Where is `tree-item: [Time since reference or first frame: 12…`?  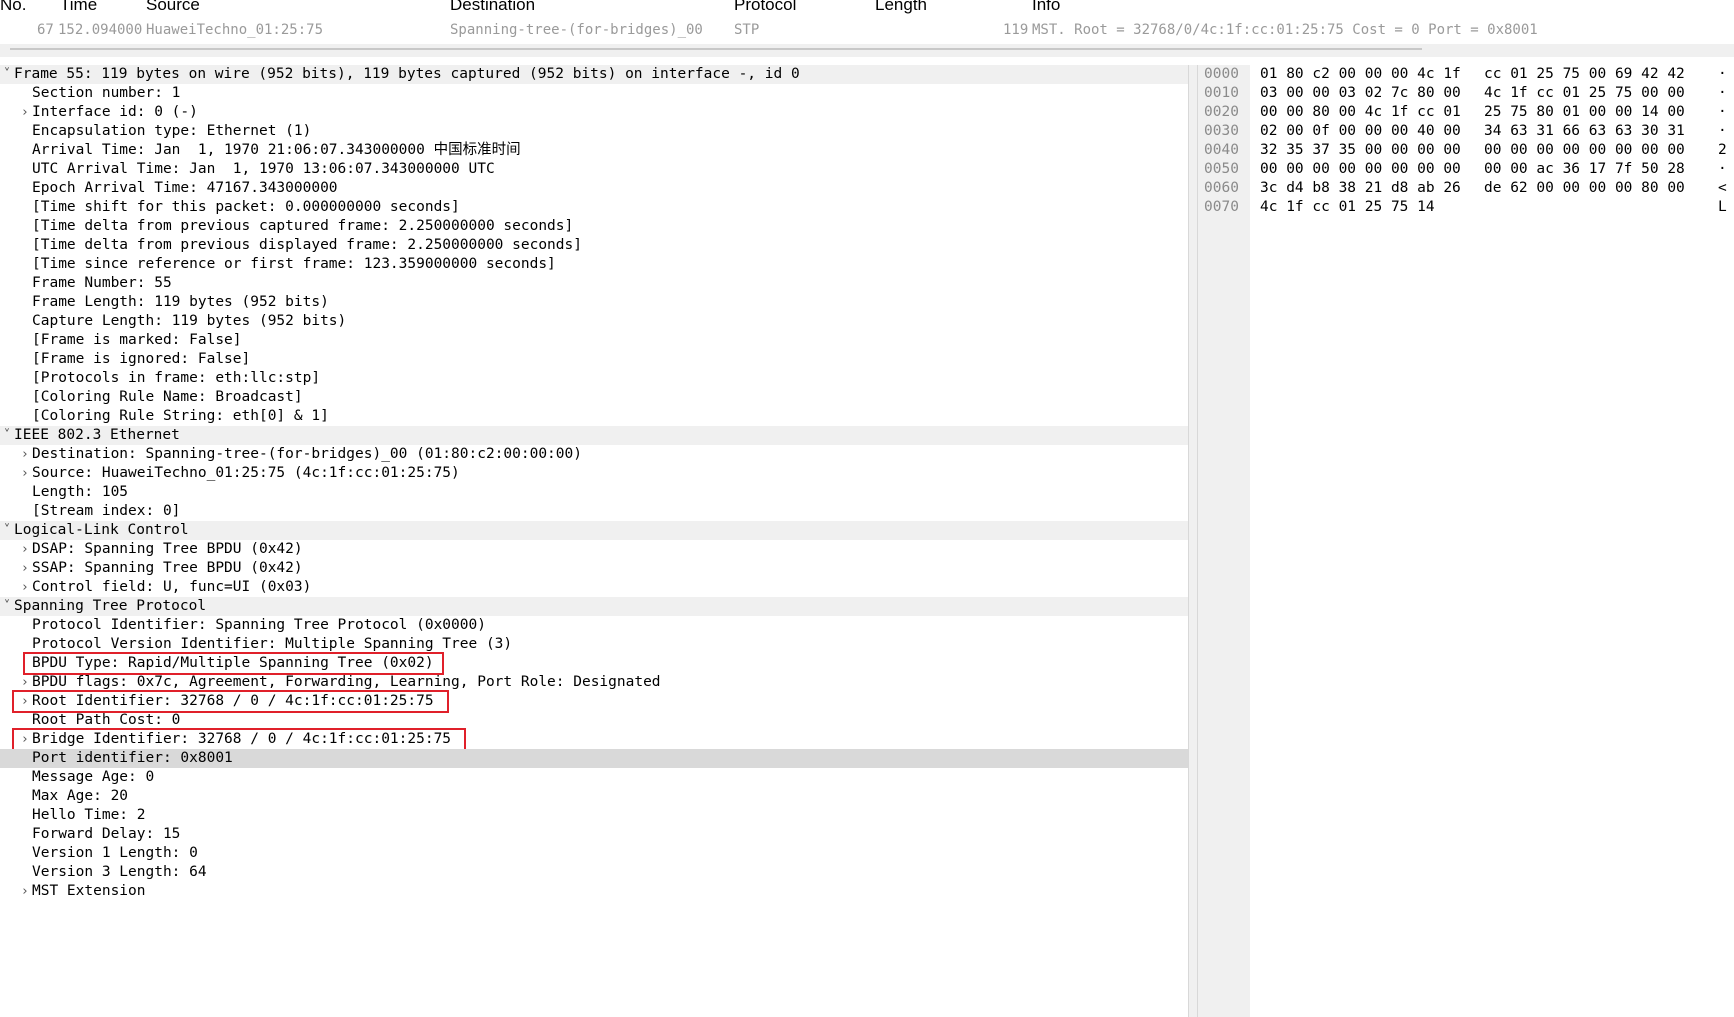
tree-item: [Time since reference or first frame: 12… is located at coordinates (594, 264).